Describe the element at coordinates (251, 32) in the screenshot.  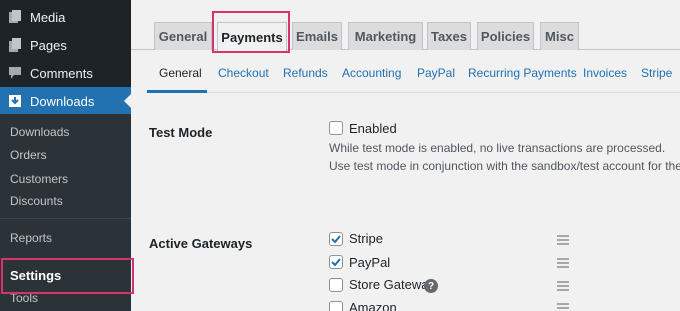
I see `payments-highlight-box` at that location.